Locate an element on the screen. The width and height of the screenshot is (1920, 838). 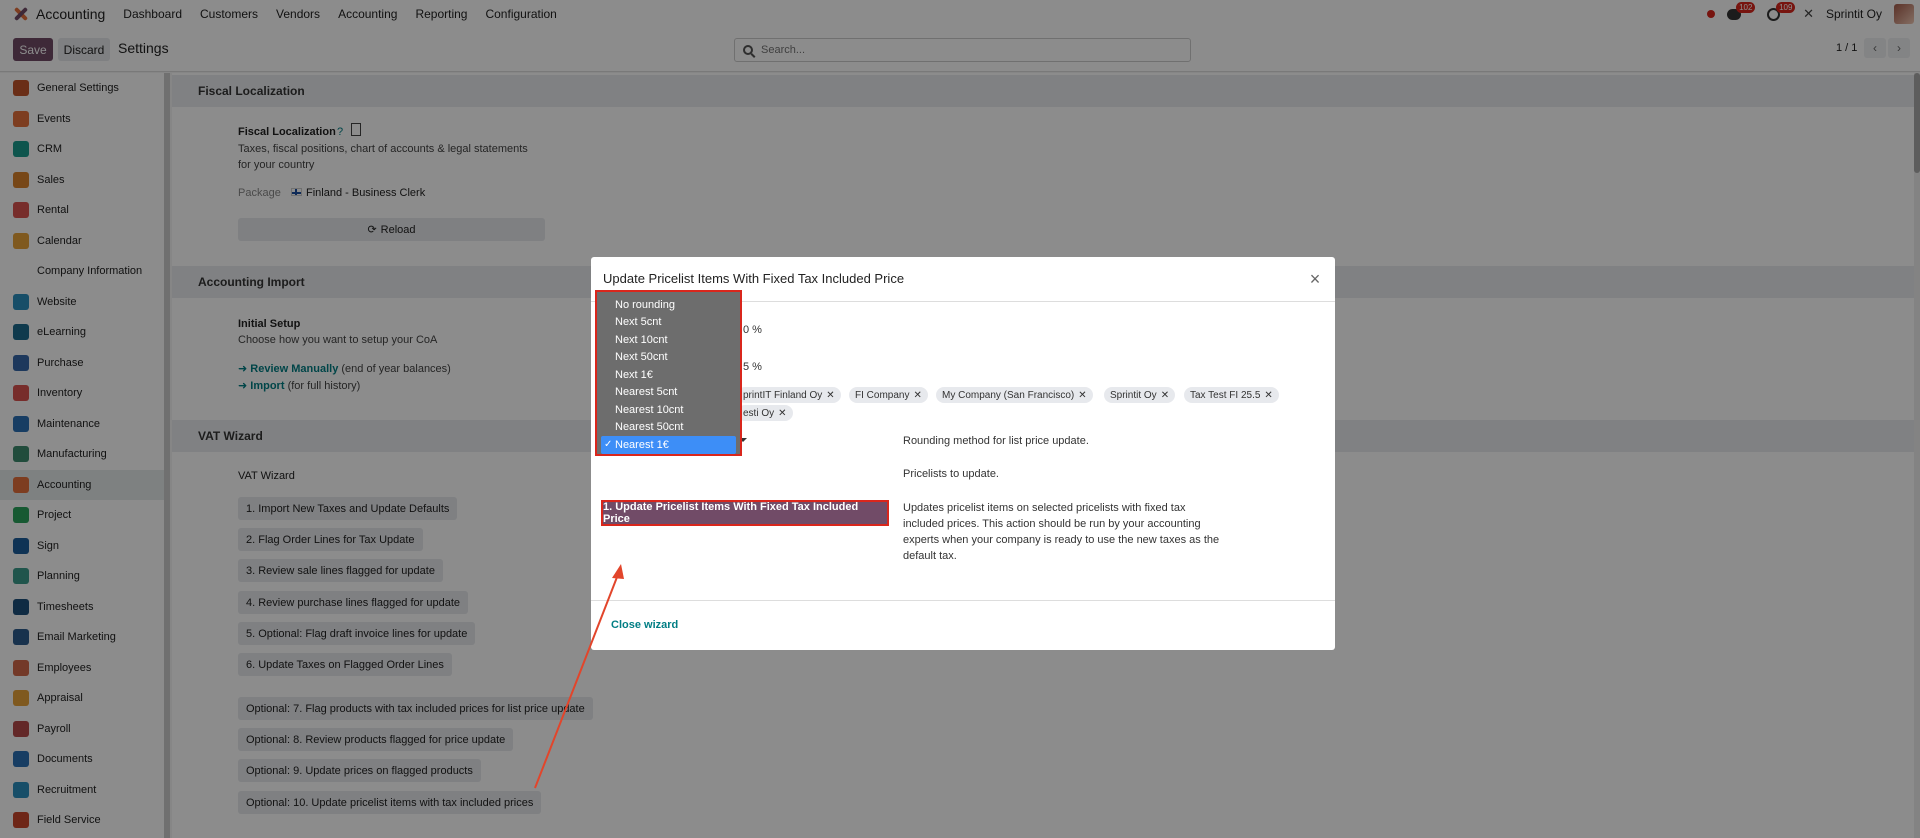
dropdown-option: Next 5cnt is located at coordinates (668, 323).